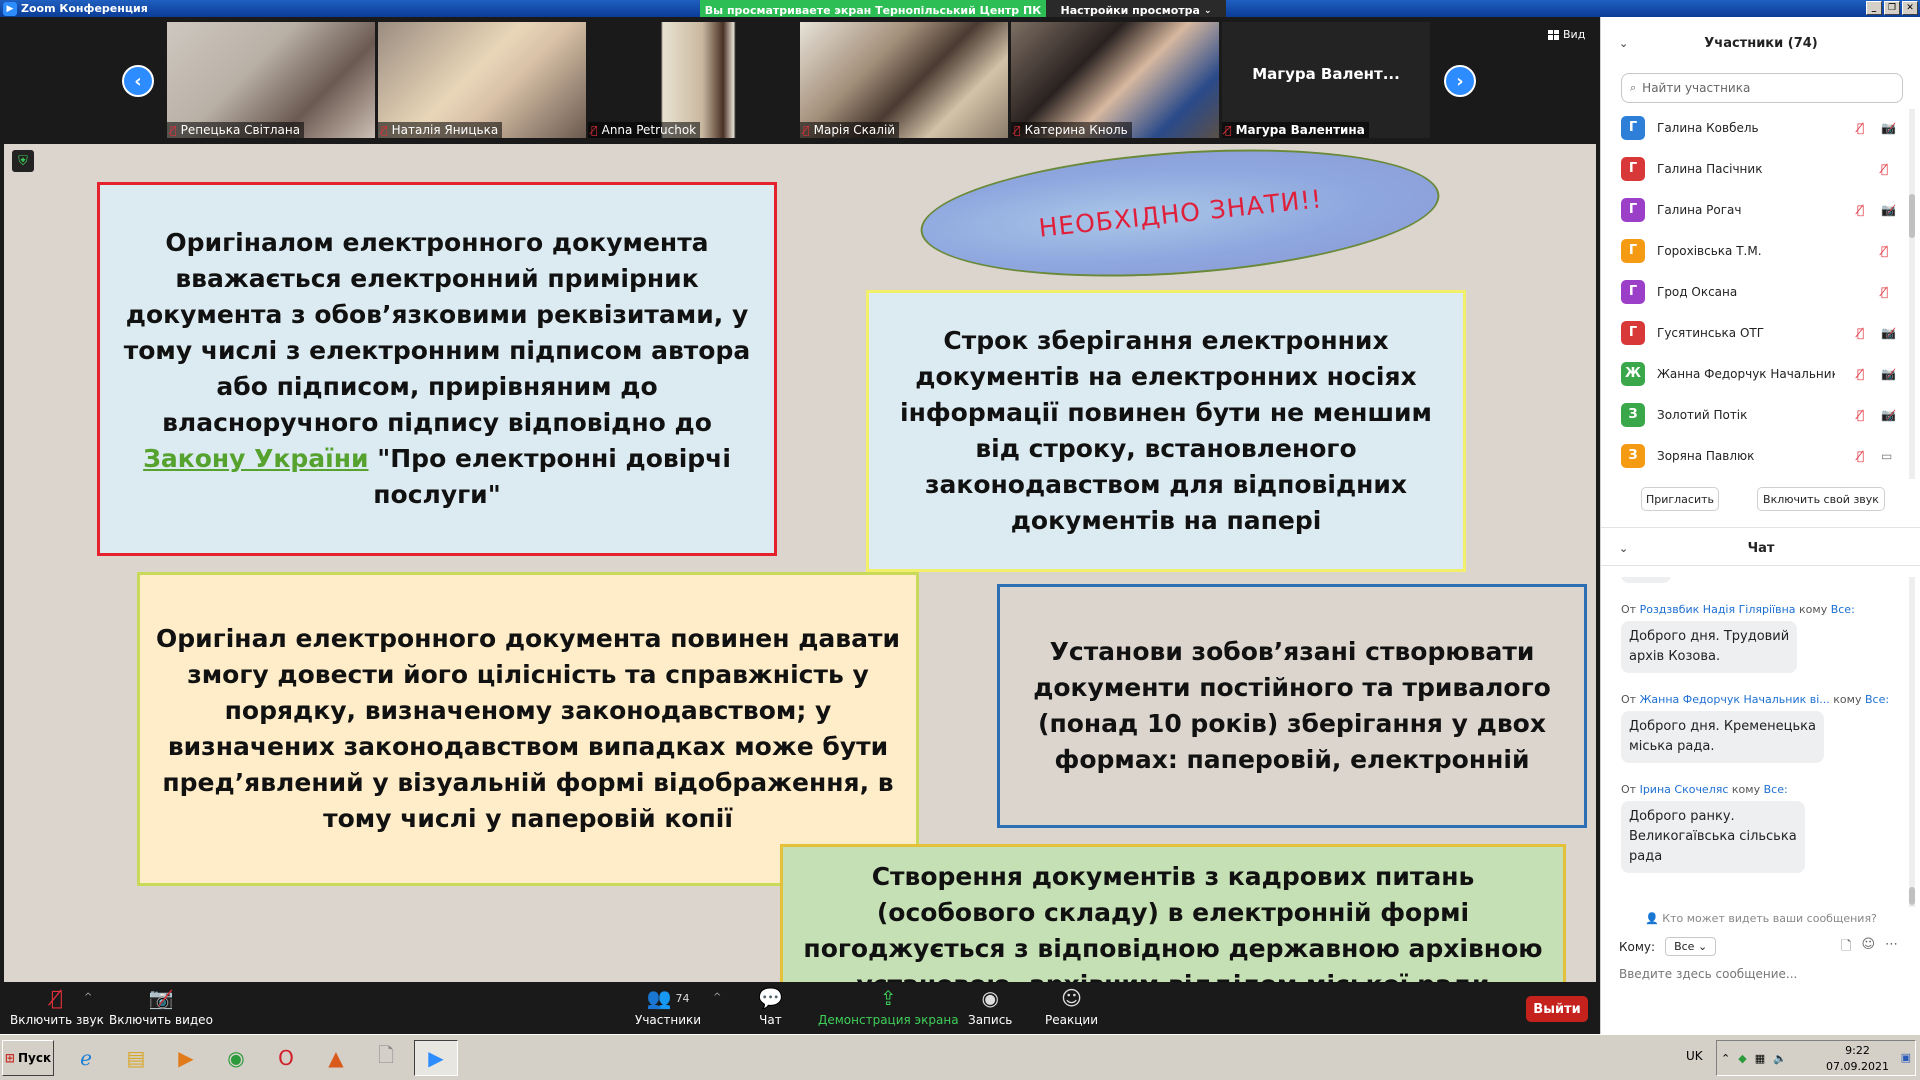 The height and width of the screenshot is (1080, 1920). Describe the element at coordinates (1910, 8) in the screenshot. I see `close-icon: ✕` at that location.